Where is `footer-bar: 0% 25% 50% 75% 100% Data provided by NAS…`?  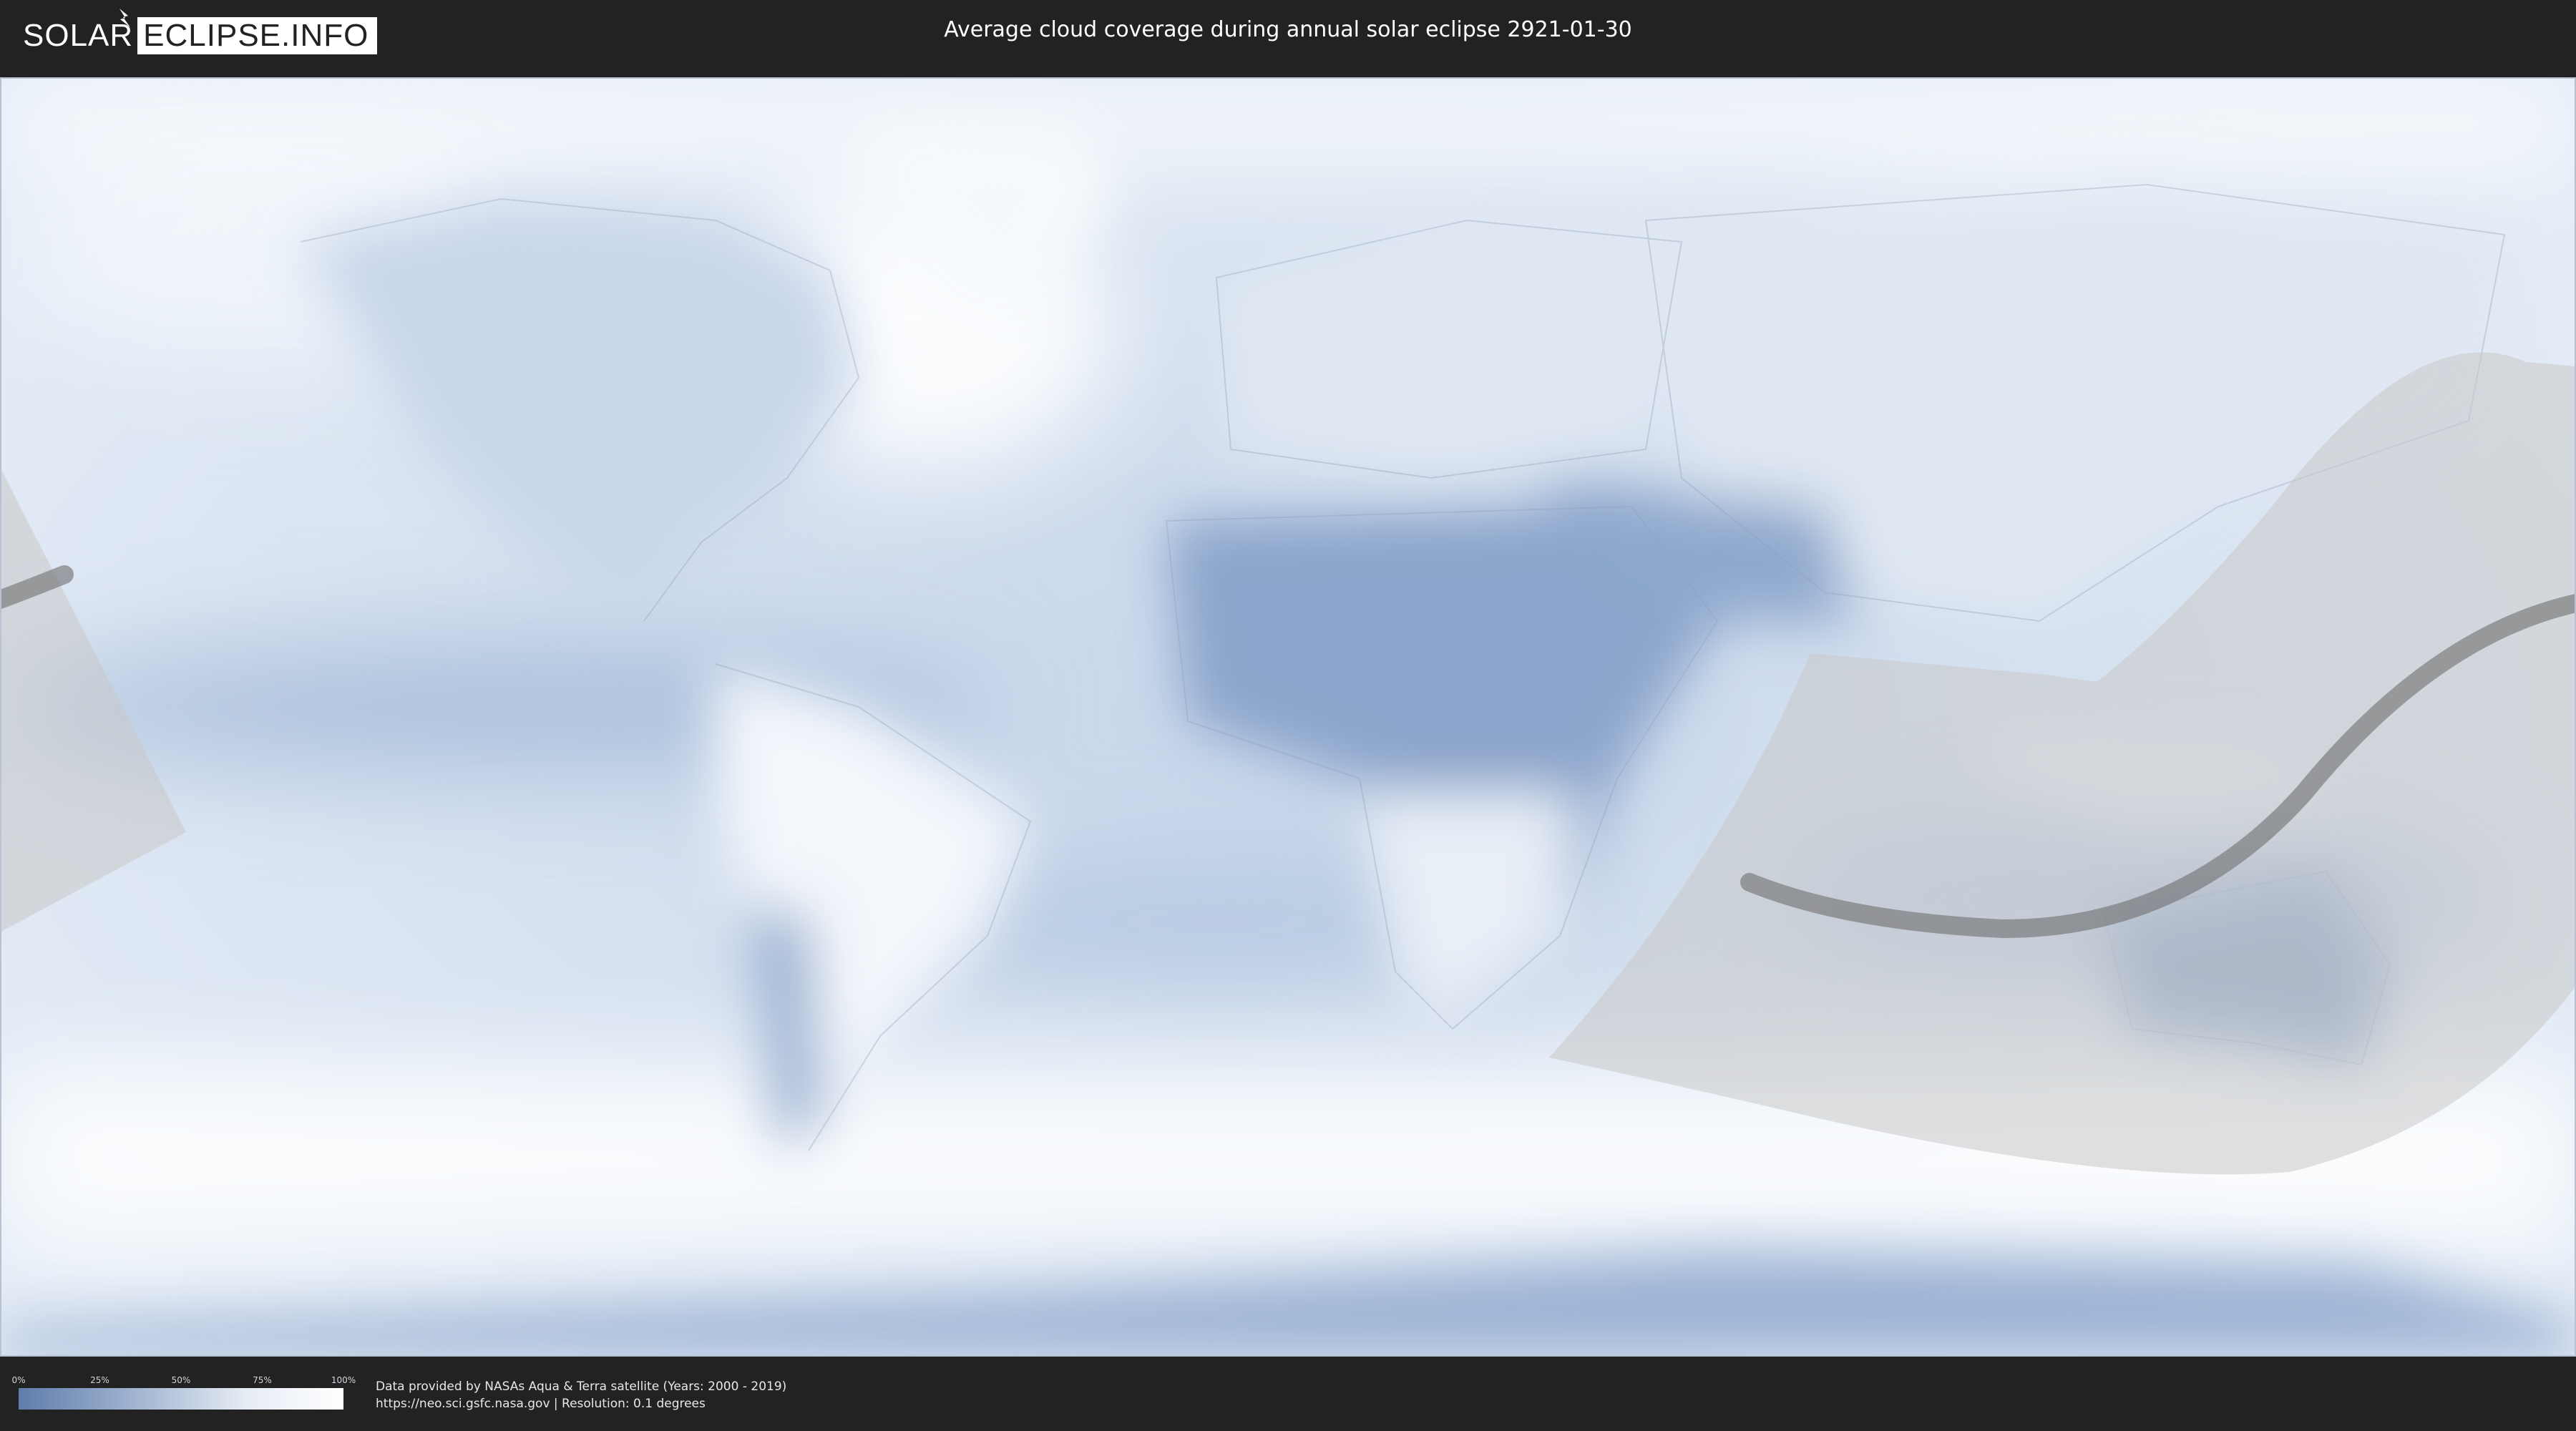
footer-bar: 0% 25% 50% 75% 100% Data provided by NAS… is located at coordinates (1288, 1394).